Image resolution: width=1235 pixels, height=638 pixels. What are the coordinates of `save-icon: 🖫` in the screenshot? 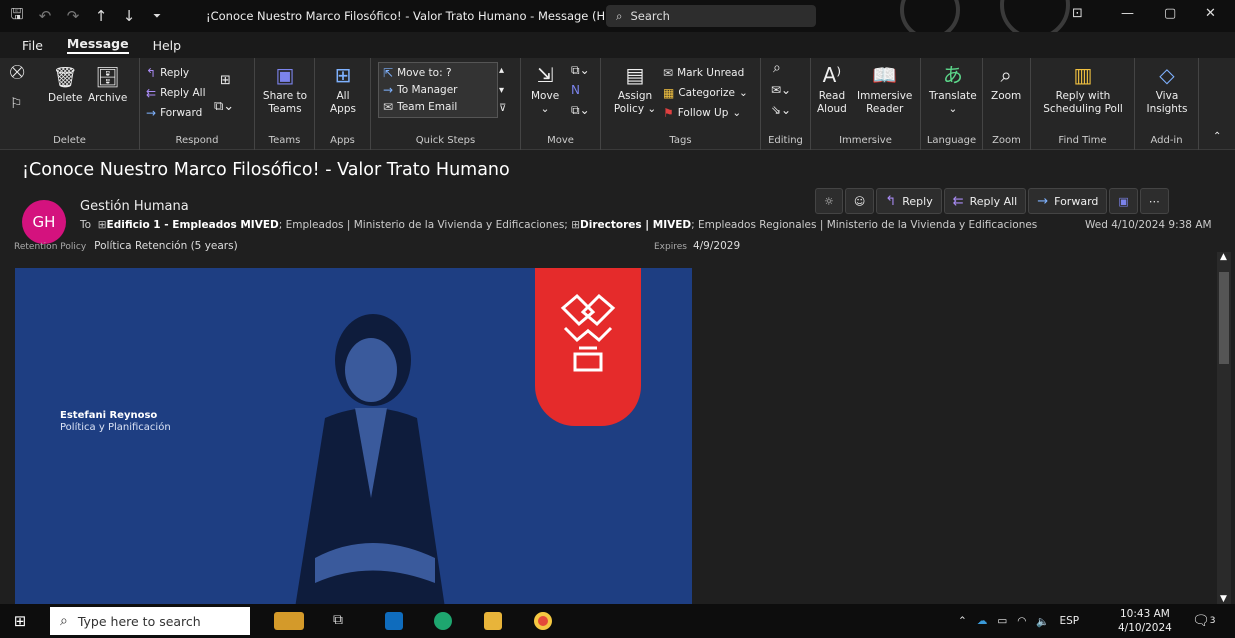 It's located at (17, 16).